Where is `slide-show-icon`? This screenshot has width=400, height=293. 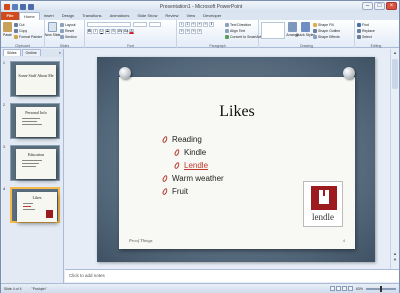
slide-show-icon is located at coordinates (350, 288).